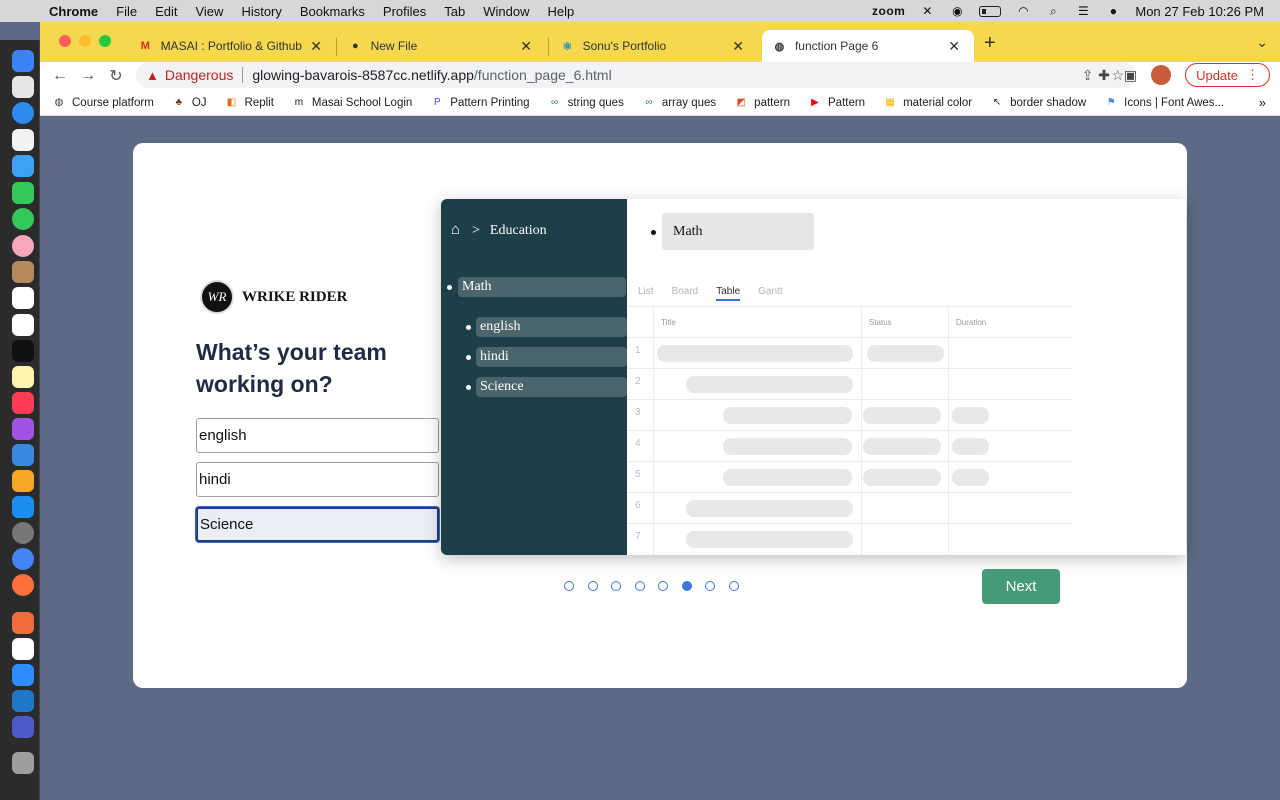 The image size is (1280, 800). What do you see at coordinates (957, 11) in the screenshot?
I see `user-account-icon: ◉` at bounding box center [957, 11].